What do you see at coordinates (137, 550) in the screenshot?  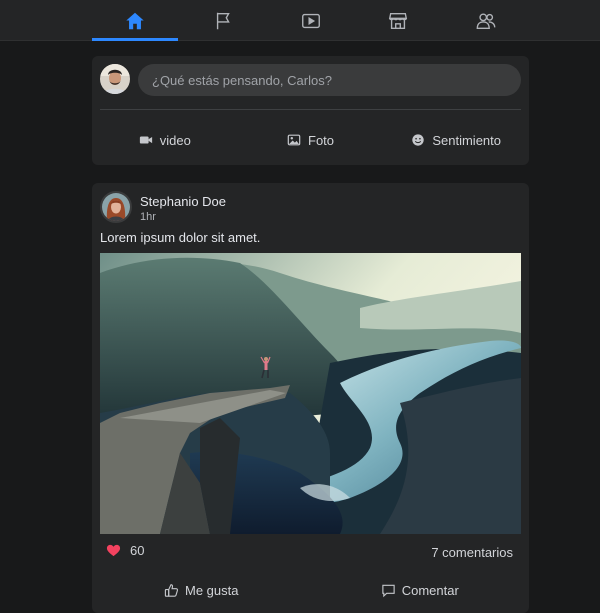 I see `likes-count: 60` at bounding box center [137, 550].